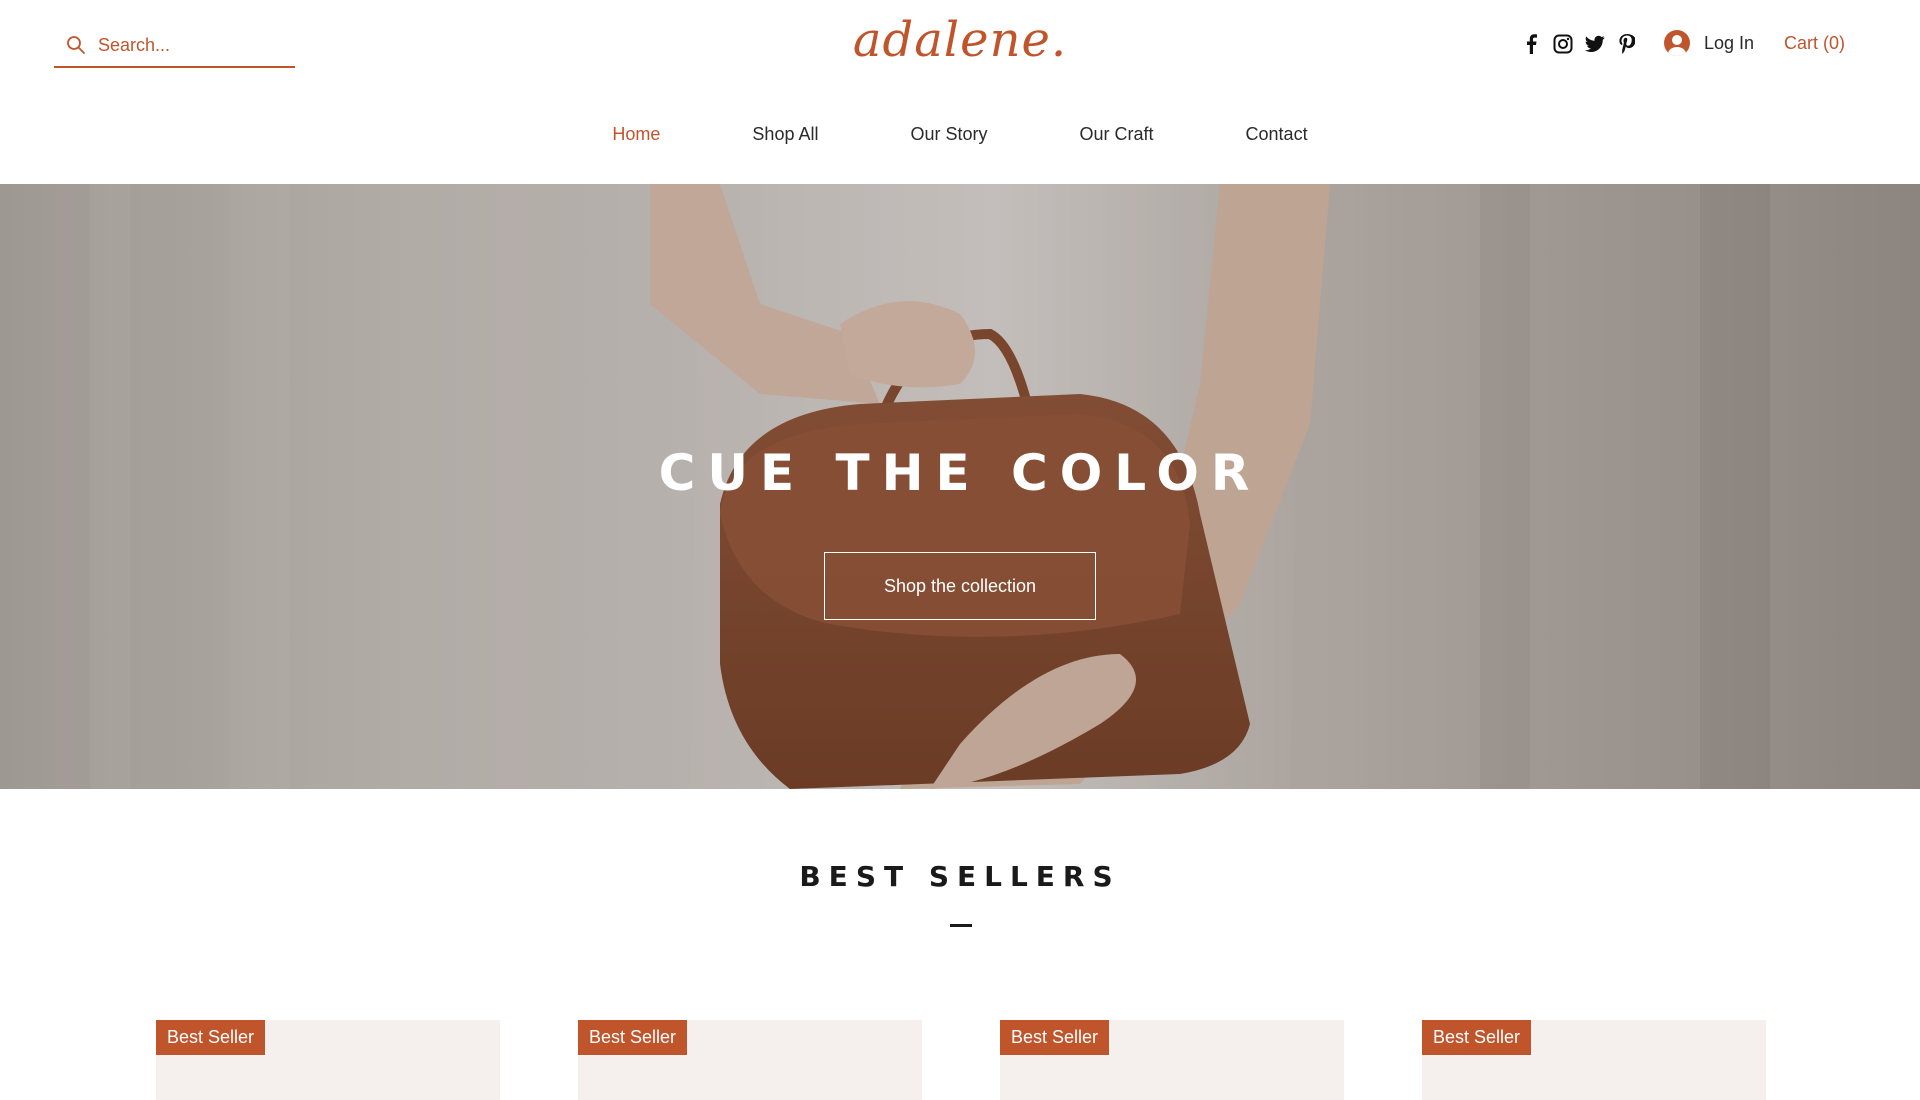  I want to click on login-button: Log In, so click(1709, 43).